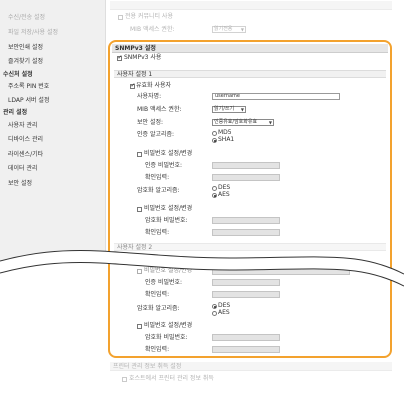  What do you see at coordinates (250, 247) in the screenshot?
I see `user2-section-header: 사용자 설정 2` at bounding box center [250, 247].